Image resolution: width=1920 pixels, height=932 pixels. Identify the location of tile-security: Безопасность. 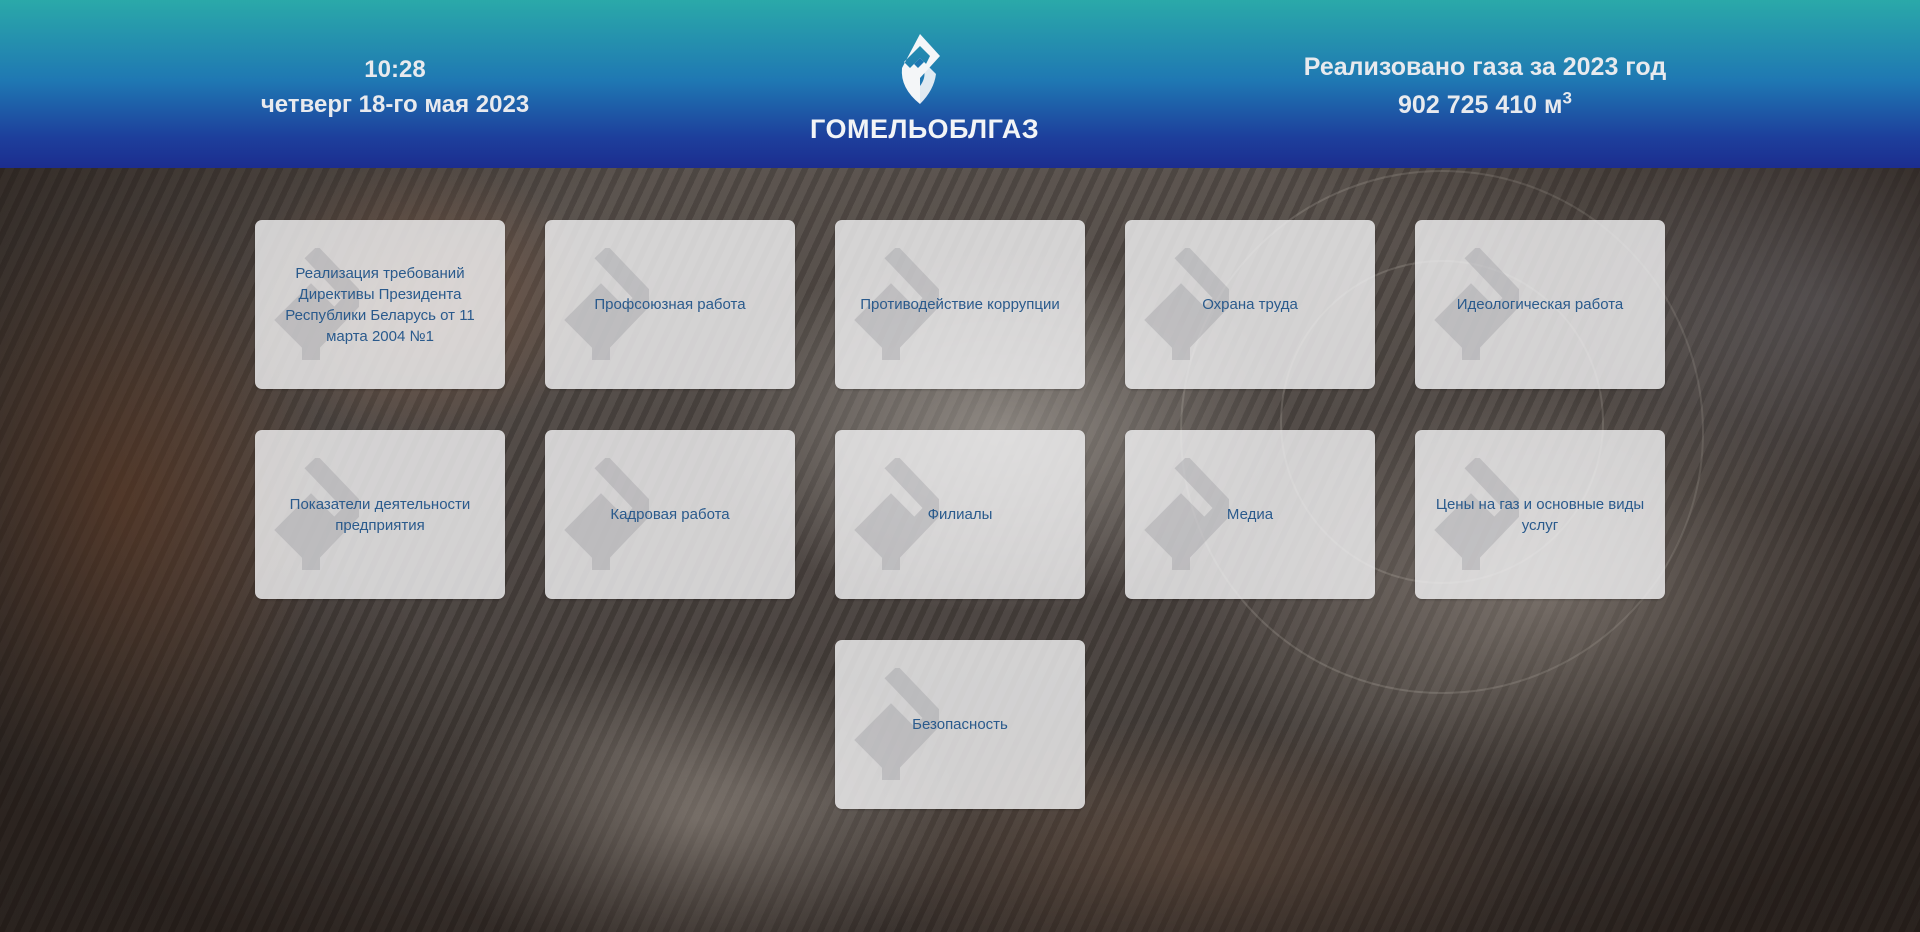
(960, 724).